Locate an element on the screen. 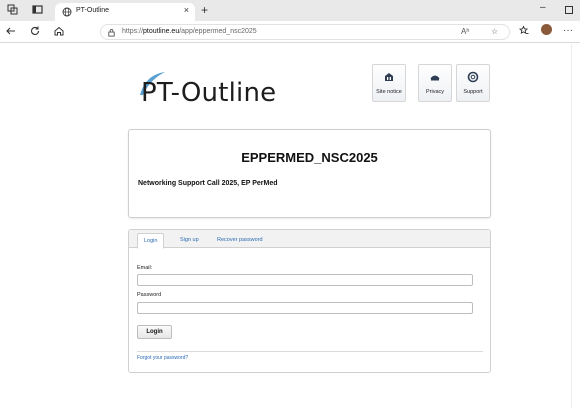  call-title: EPPERMED_NSC2025 is located at coordinates (309, 157).